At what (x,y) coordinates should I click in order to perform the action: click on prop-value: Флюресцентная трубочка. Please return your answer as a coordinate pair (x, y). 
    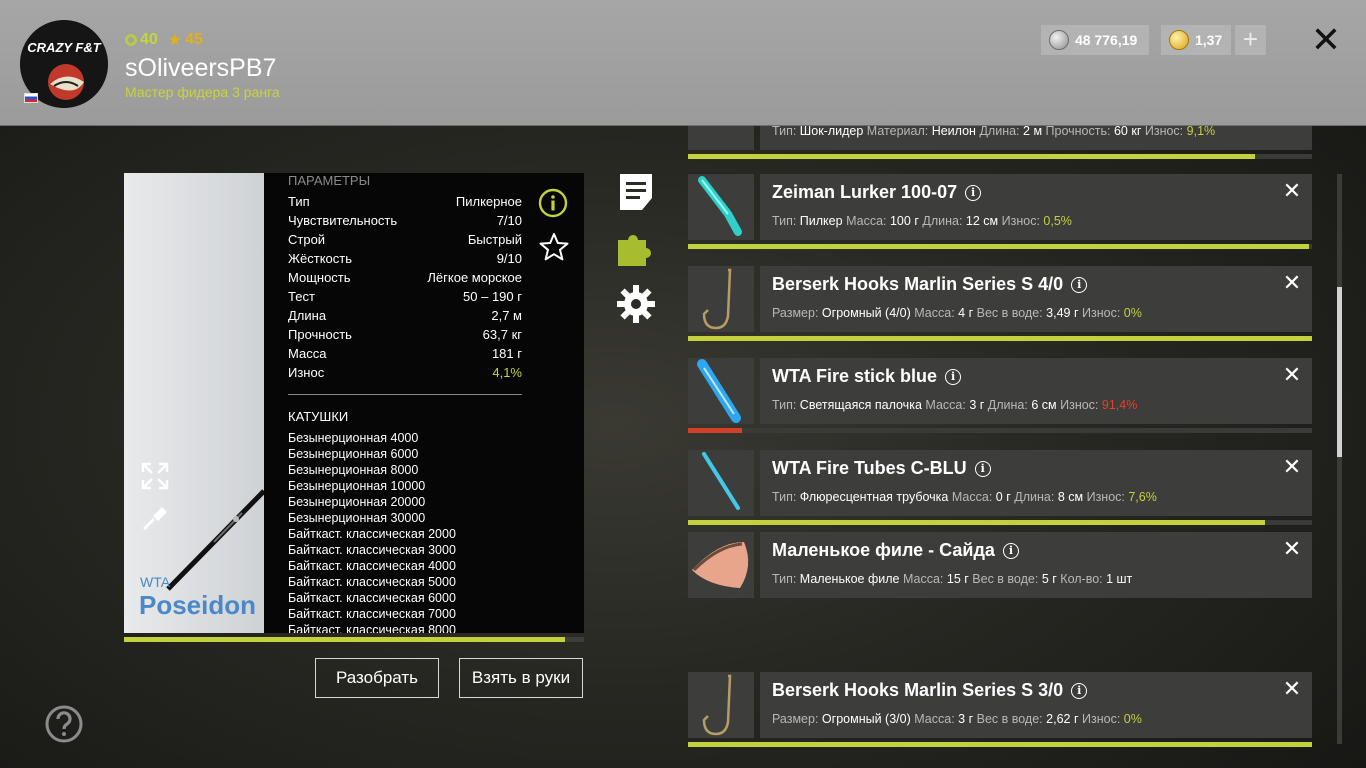
    Looking at the image, I should click on (874, 497).